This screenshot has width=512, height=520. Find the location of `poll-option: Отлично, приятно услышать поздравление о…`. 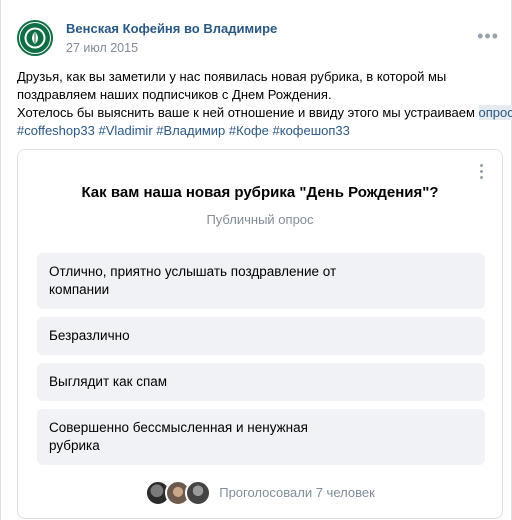

poll-option: Отлично, приятно услышать поздравление о… is located at coordinates (261, 281).